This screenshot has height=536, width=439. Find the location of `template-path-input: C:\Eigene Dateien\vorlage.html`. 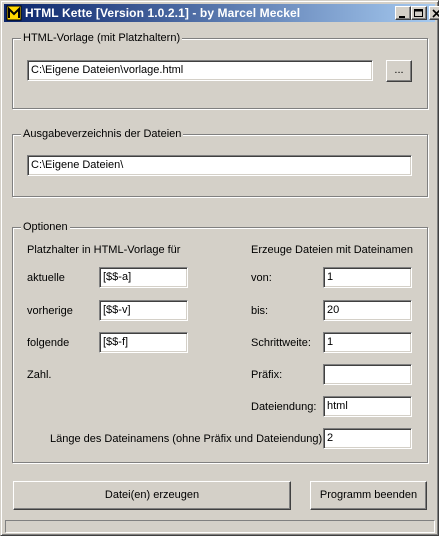

template-path-input: C:\Eigene Dateien\vorlage.html is located at coordinates (200, 70).